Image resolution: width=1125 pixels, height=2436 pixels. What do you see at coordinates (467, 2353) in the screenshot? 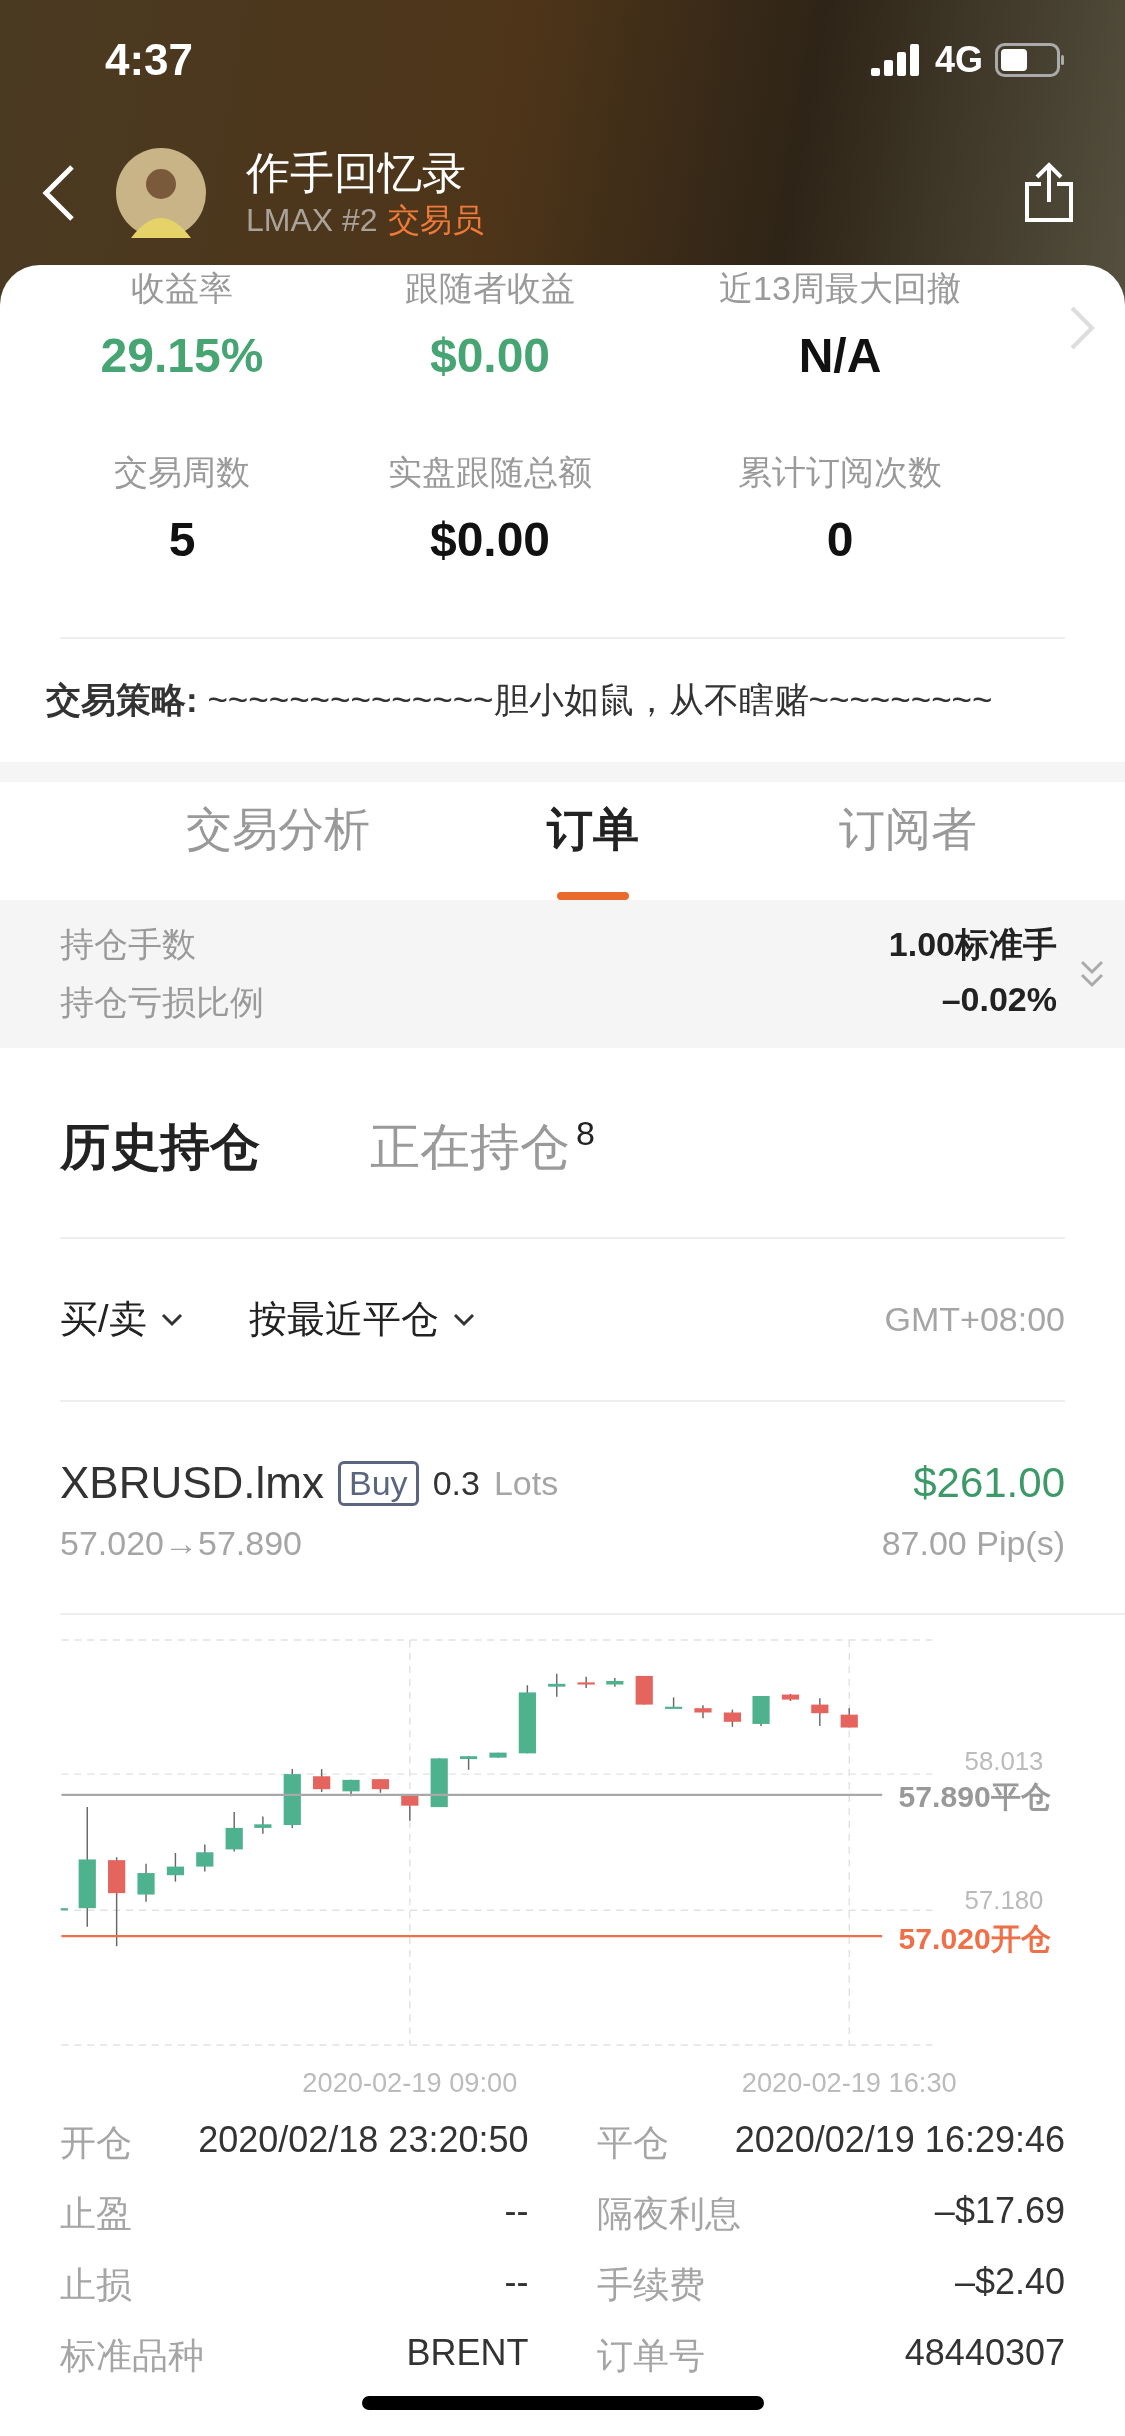
I see `detail-value: BRENT` at bounding box center [467, 2353].